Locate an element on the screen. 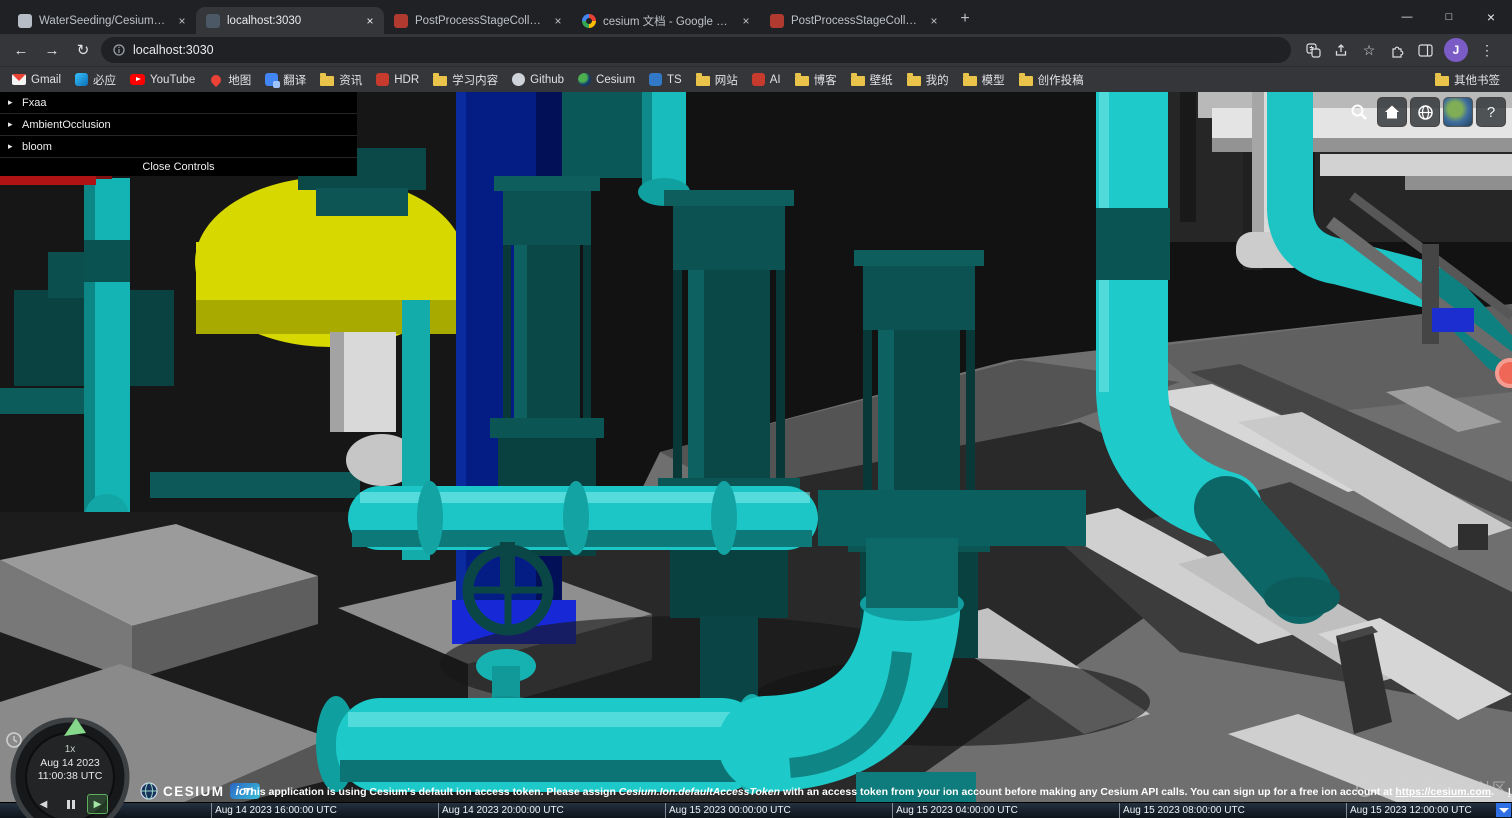 The image size is (1512, 818). close-button: × is located at coordinates (1491, 17).